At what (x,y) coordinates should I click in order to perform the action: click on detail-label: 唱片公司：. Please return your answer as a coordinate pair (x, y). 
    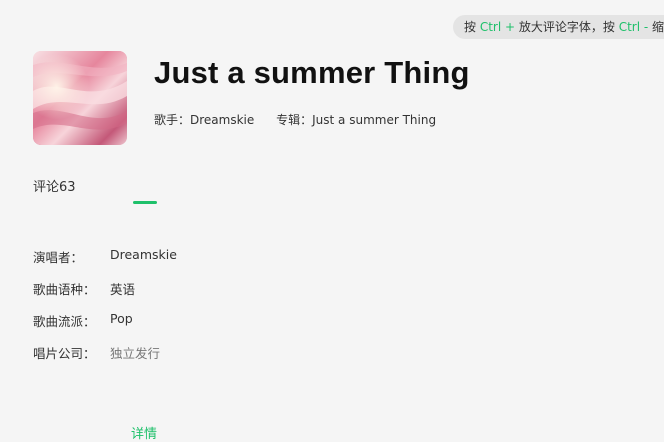
    Looking at the image, I should click on (64, 353).